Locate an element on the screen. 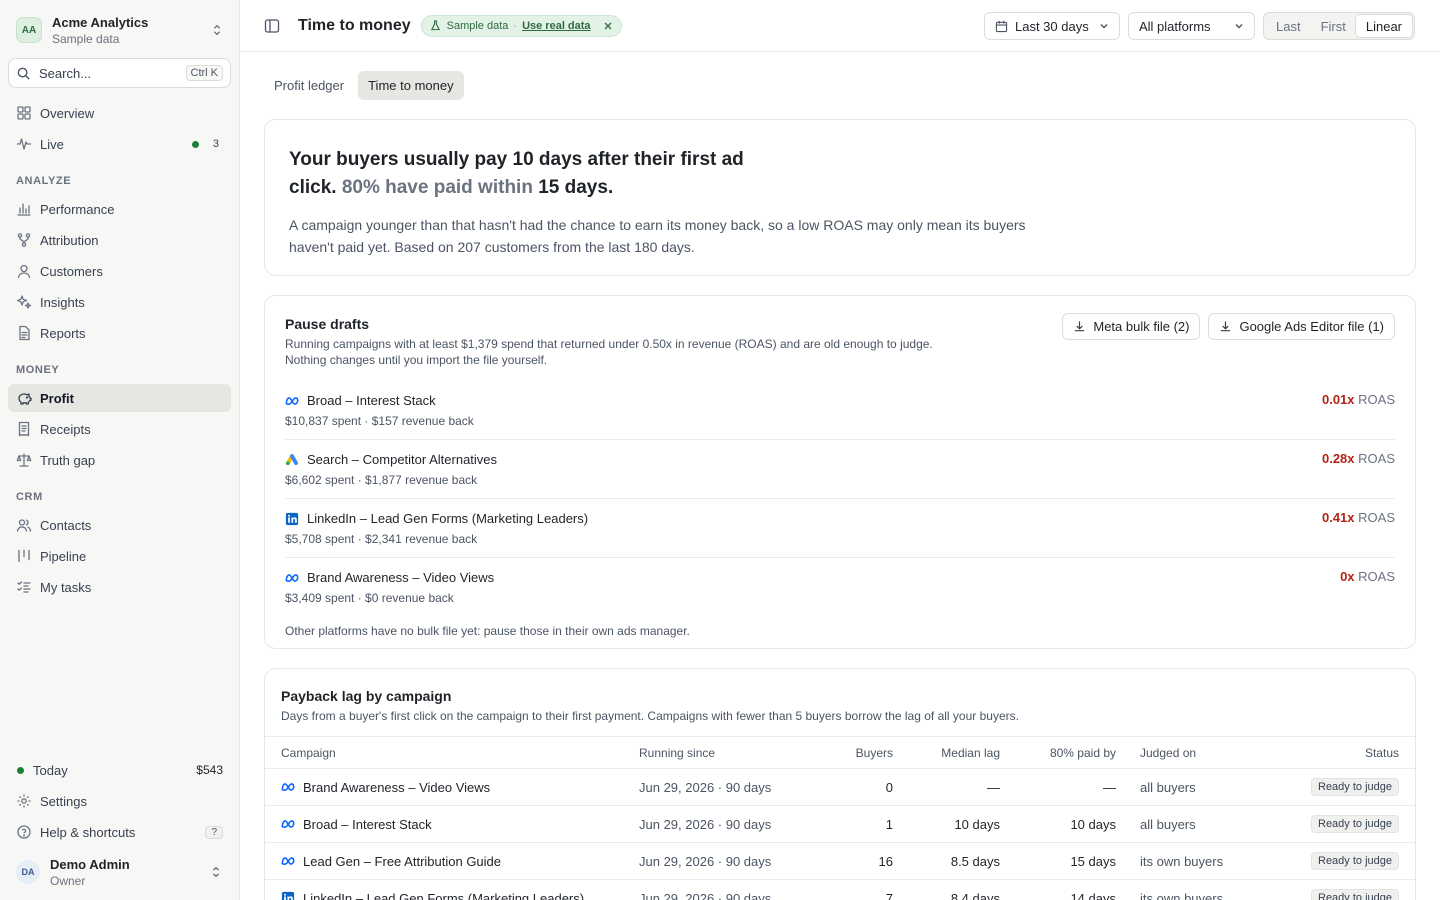 This screenshot has width=1440, height=900. pulse-icon is located at coordinates (24, 144).